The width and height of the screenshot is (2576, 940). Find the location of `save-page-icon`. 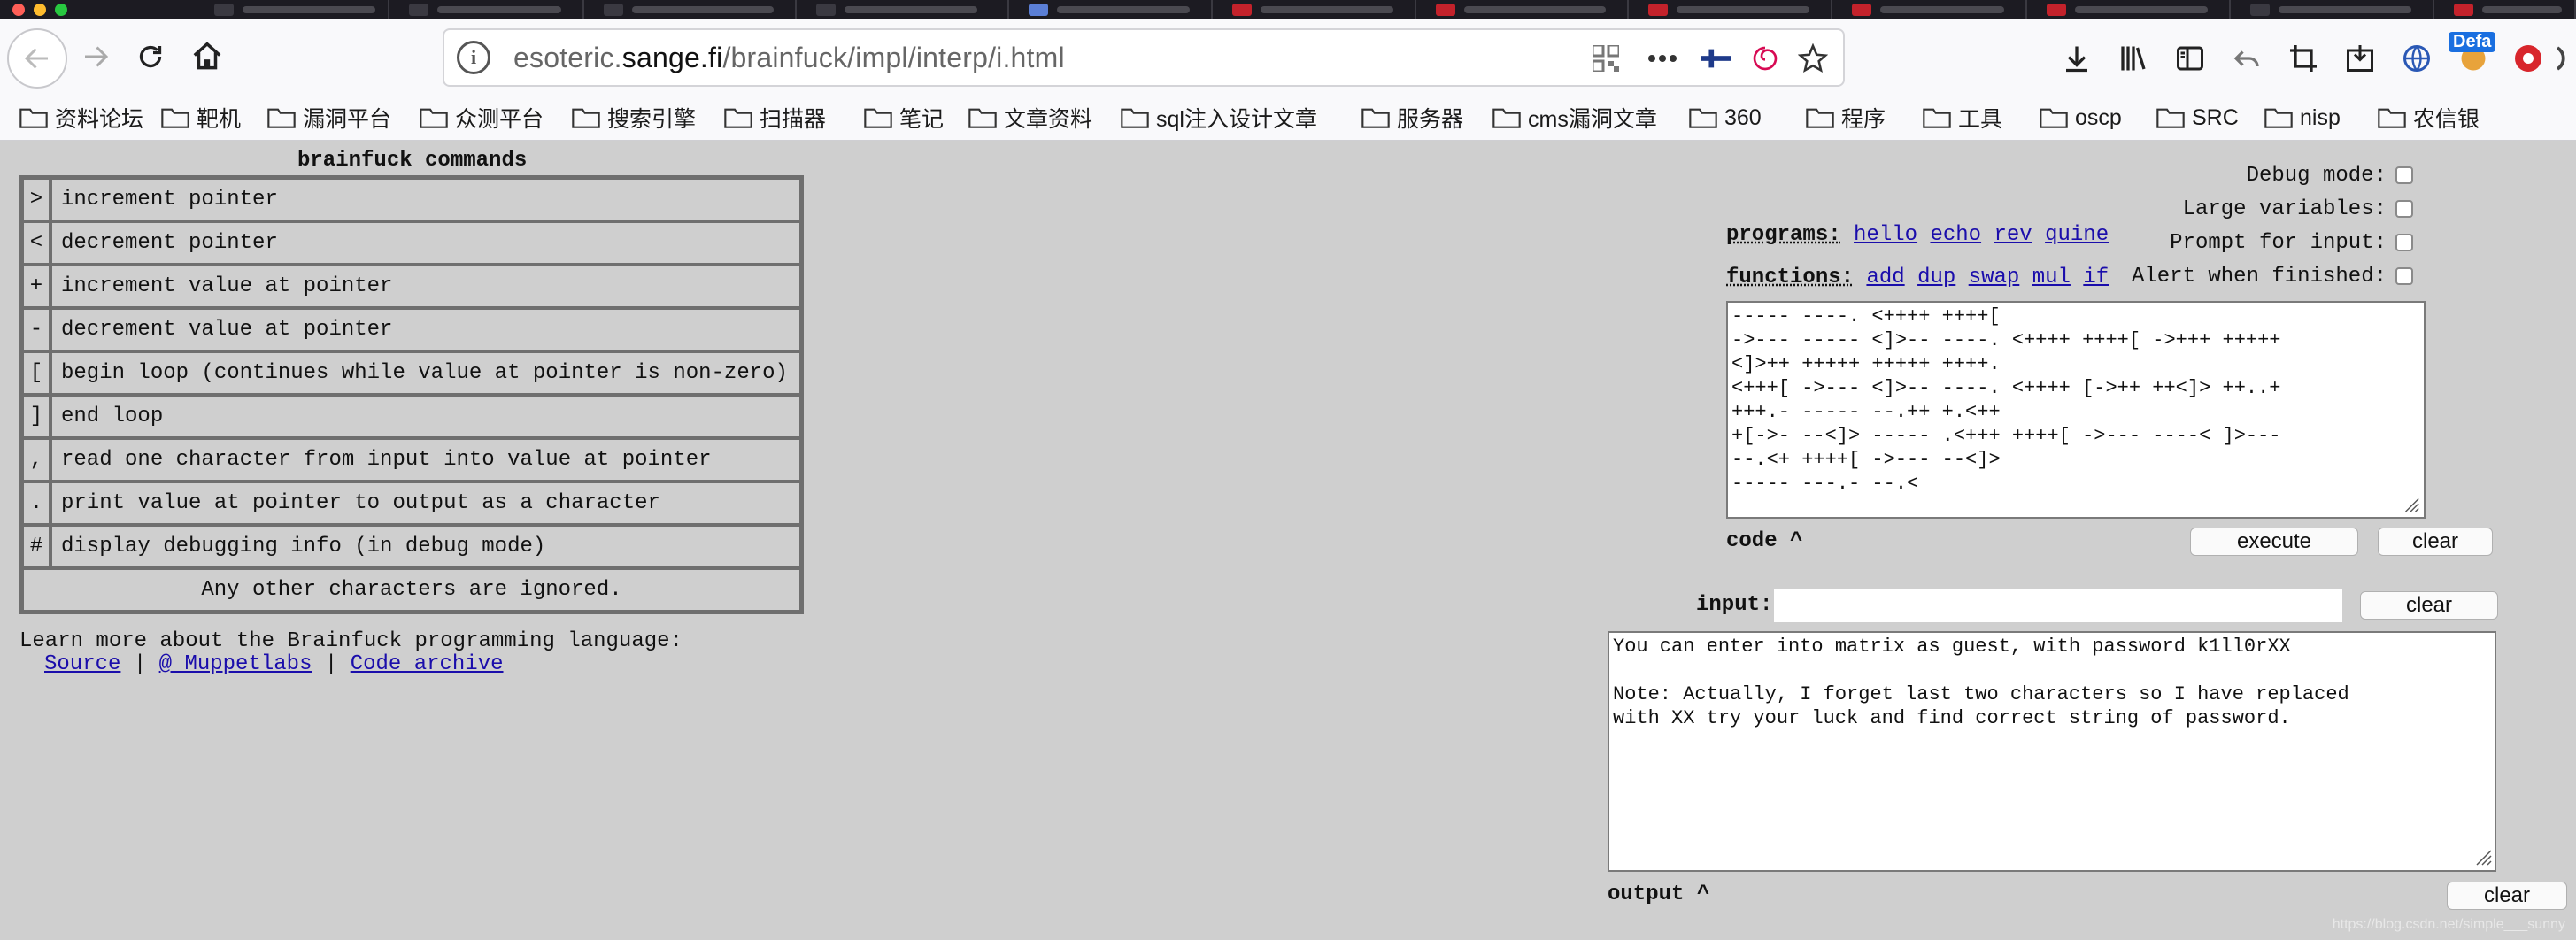

save-page-icon is located at coordinates (2360, 58).